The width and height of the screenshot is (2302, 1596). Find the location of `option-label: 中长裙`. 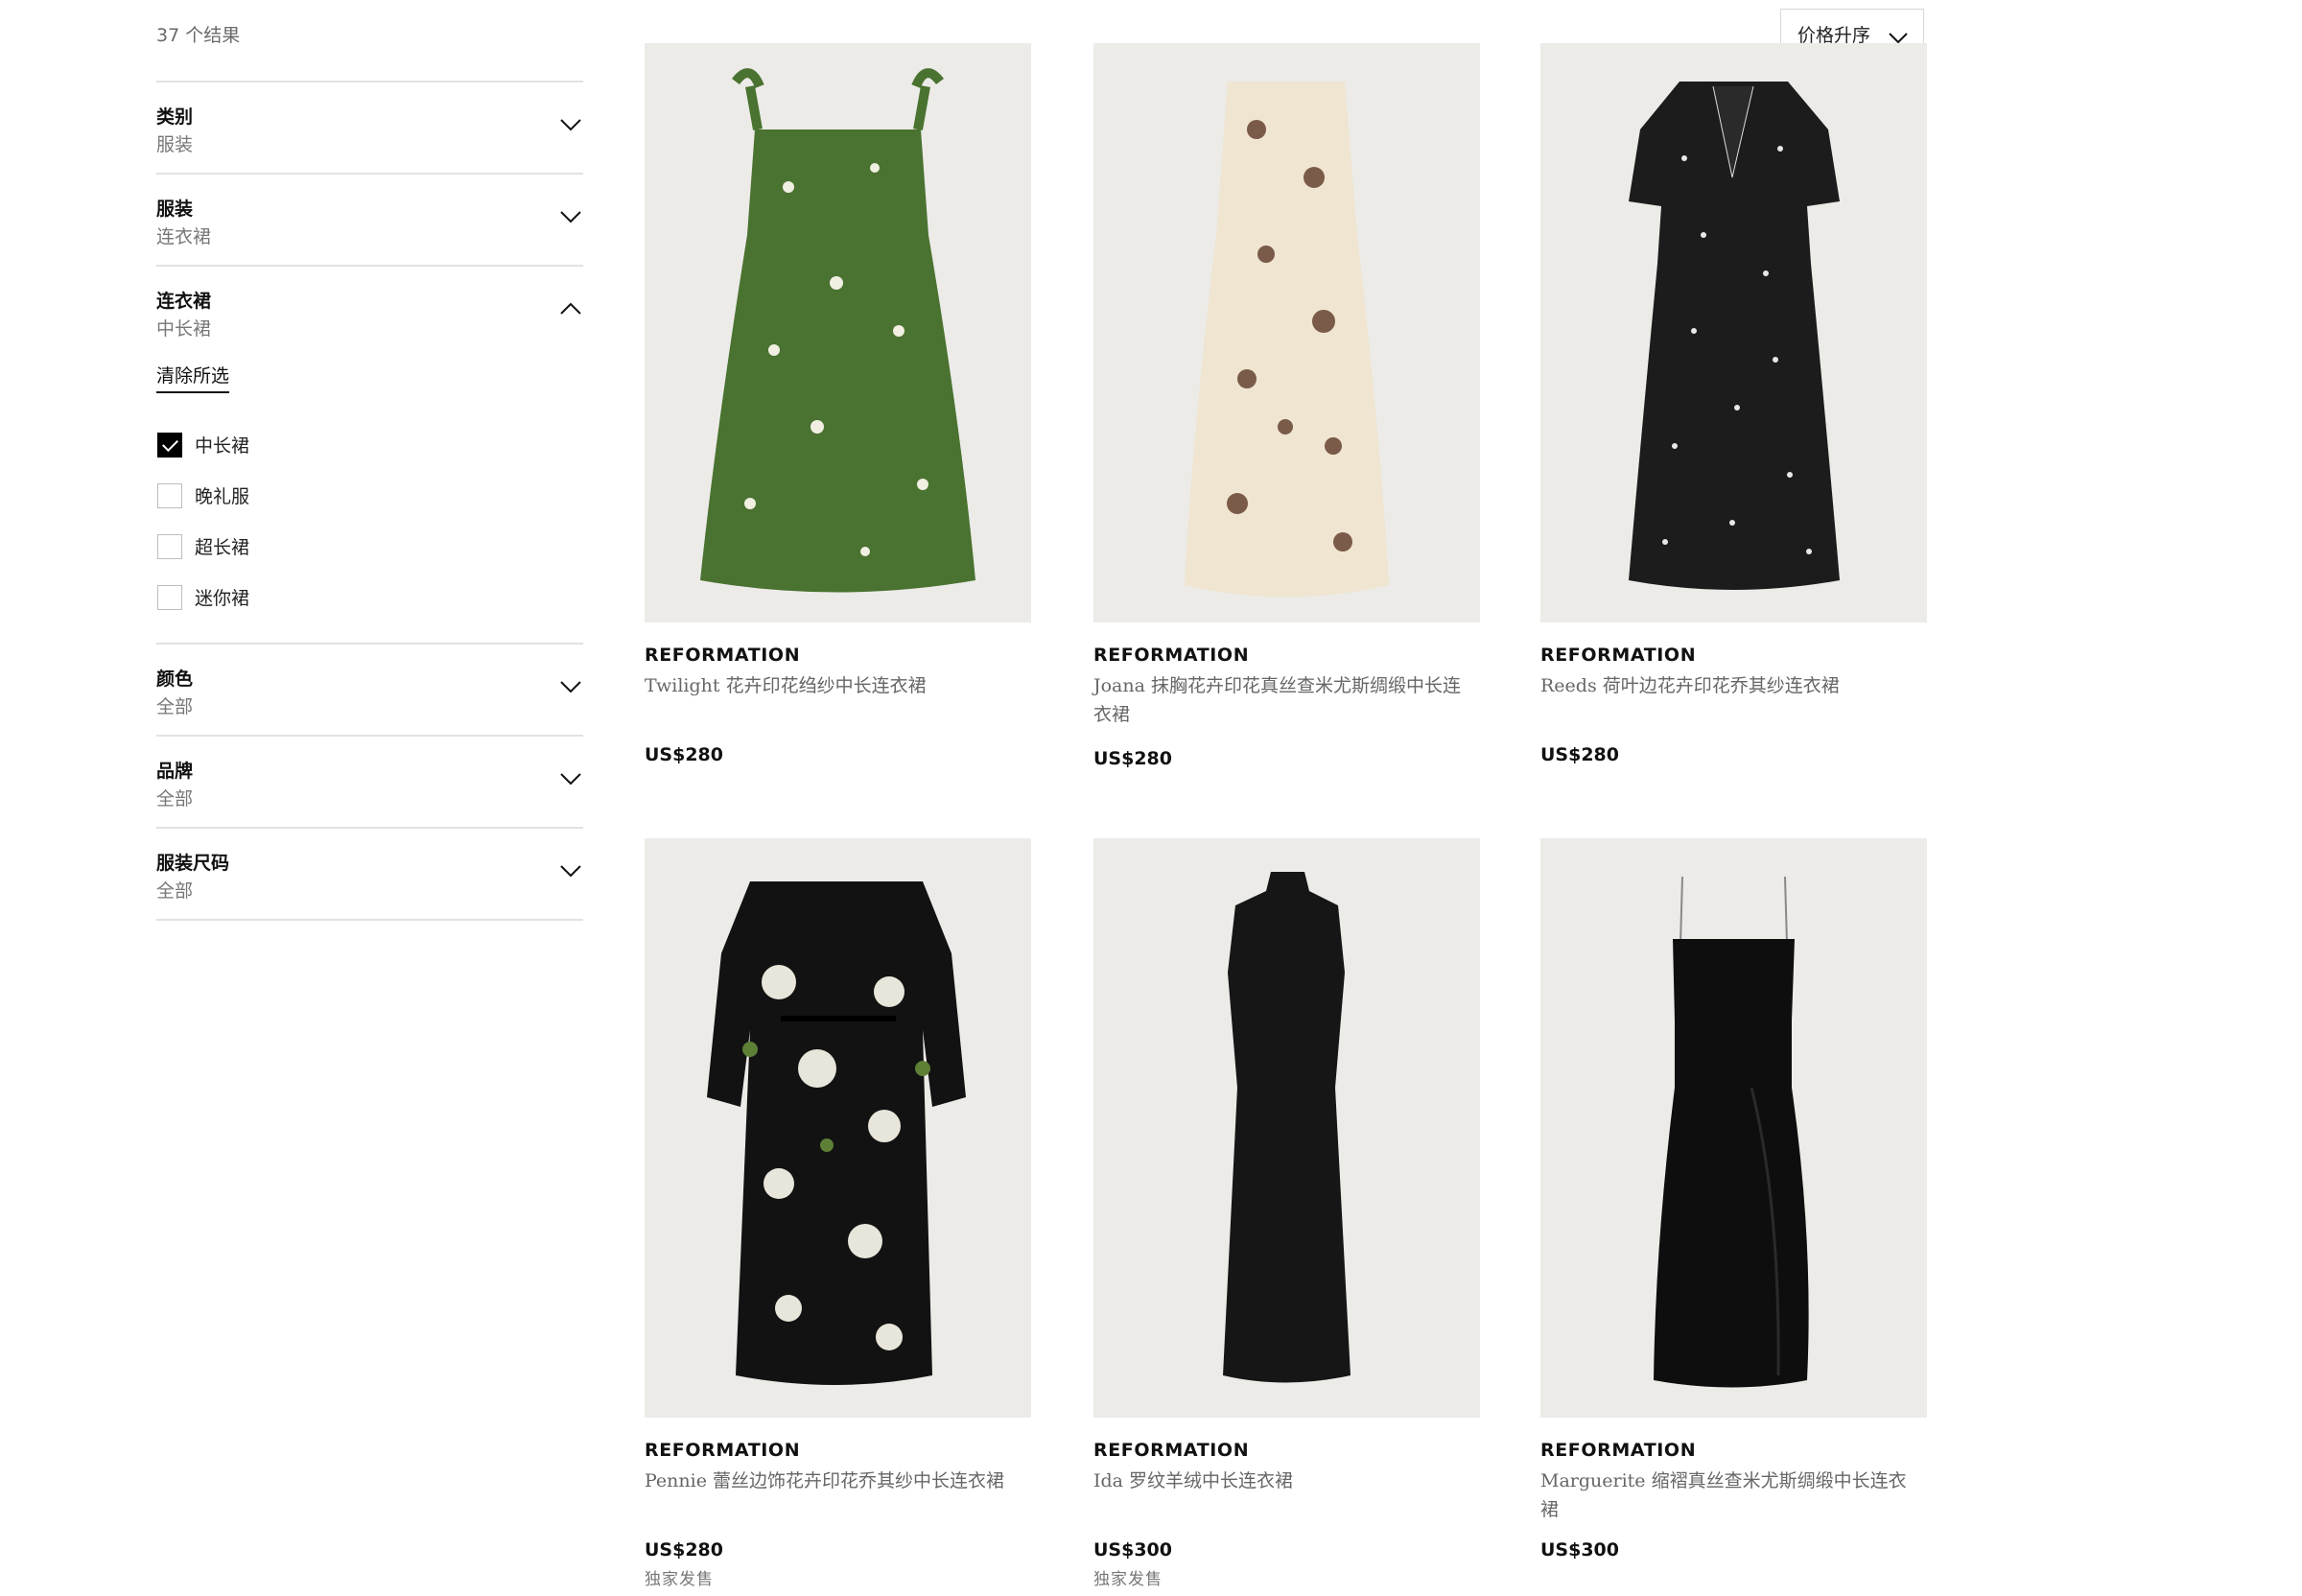

option-label: 中长裙 is located at coordinates (222, 446).